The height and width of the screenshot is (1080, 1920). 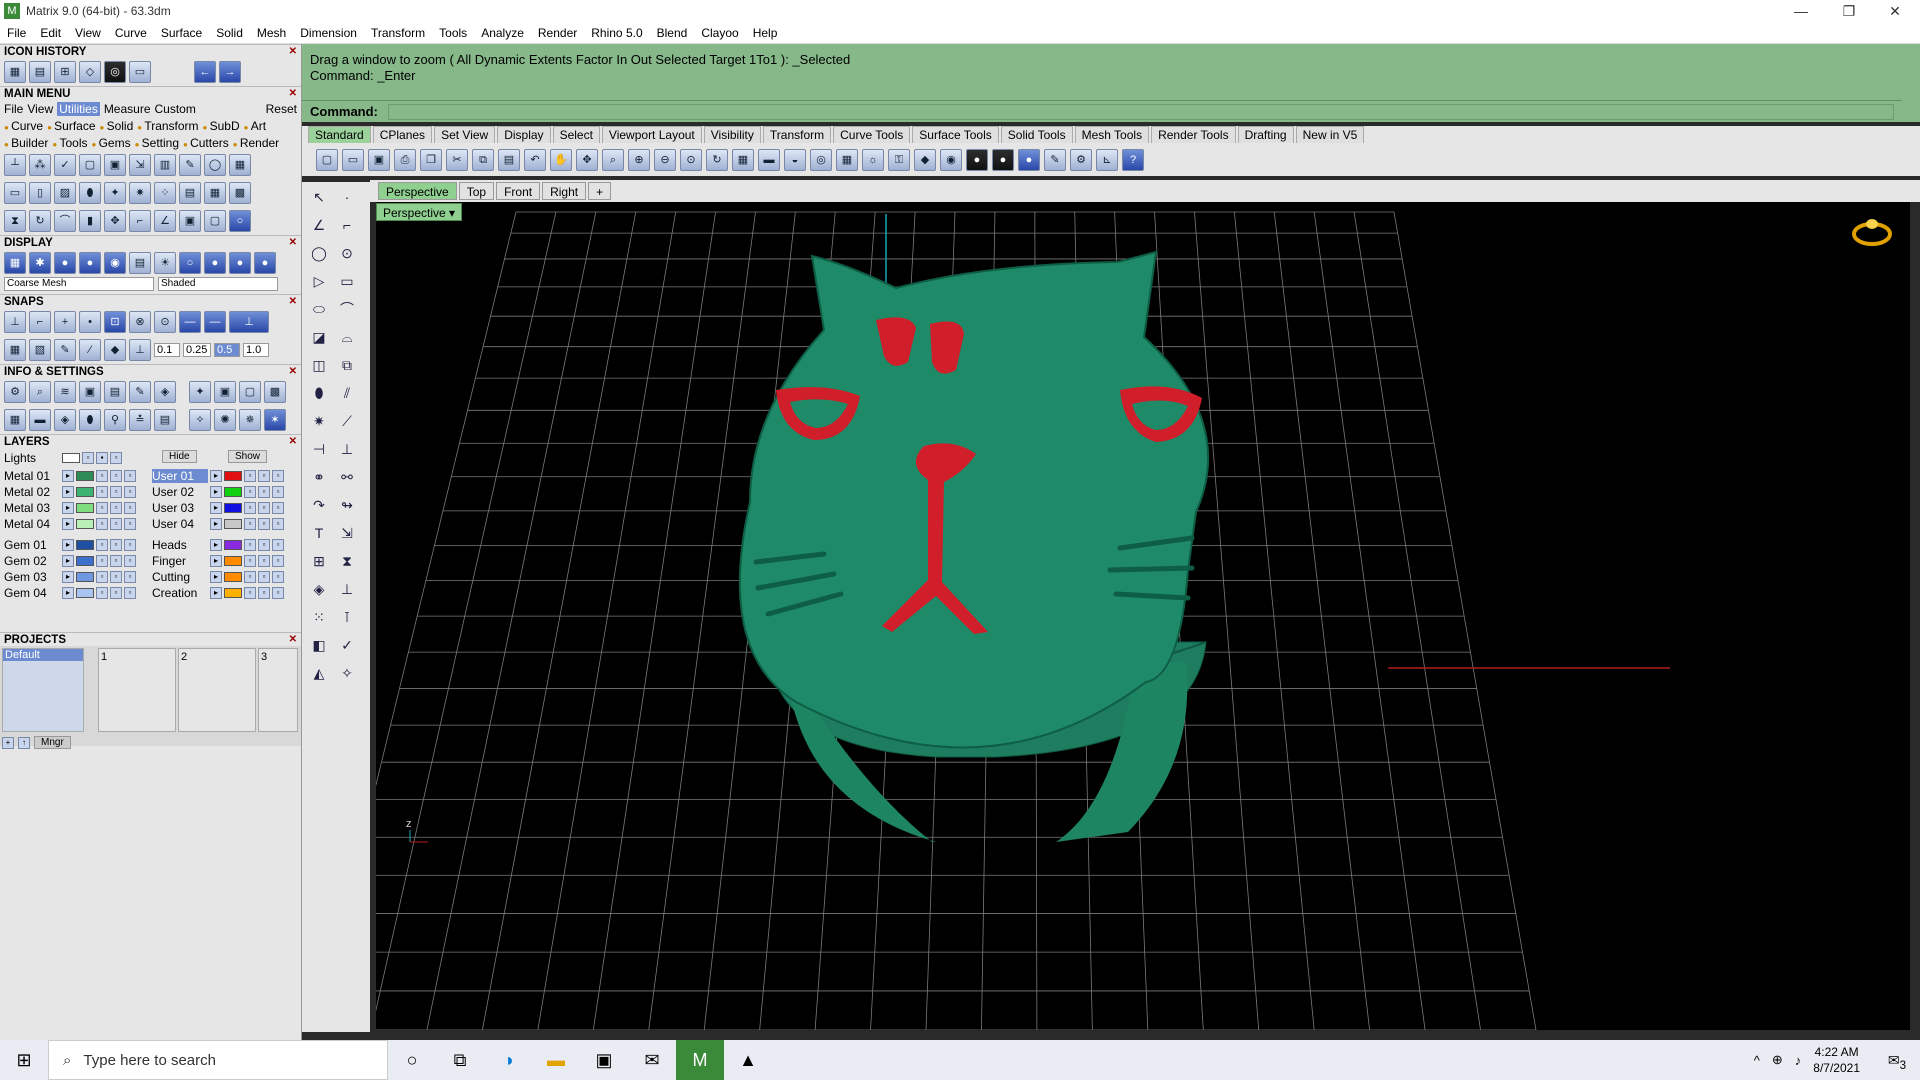 What do you see at coordinates (71, 126) in the screenshot?
I see `mm-surface: Surface` at bounding box center [71, 126].